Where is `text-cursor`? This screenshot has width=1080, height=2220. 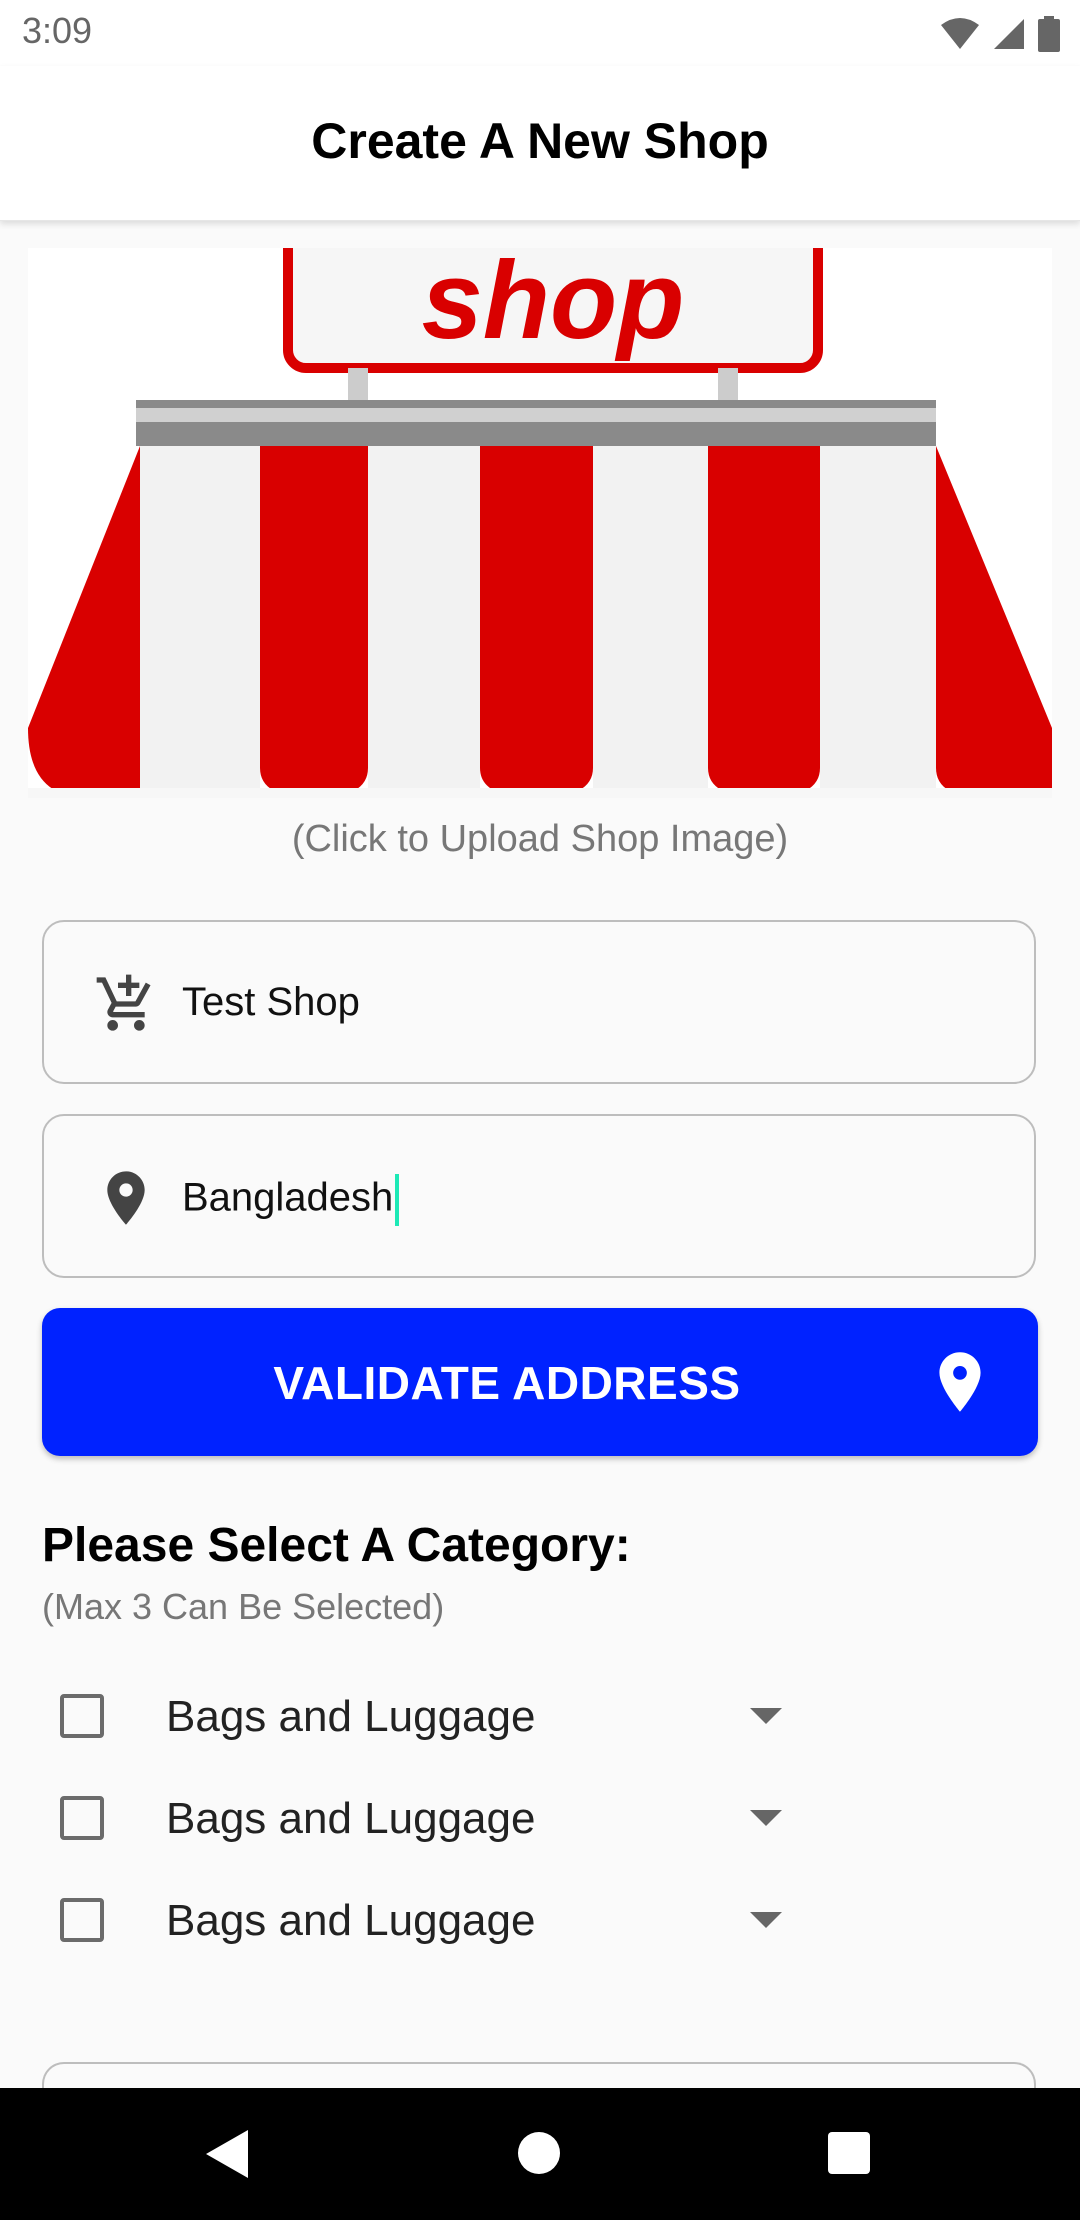 text-cursor is located at coordinates (397, 1200).